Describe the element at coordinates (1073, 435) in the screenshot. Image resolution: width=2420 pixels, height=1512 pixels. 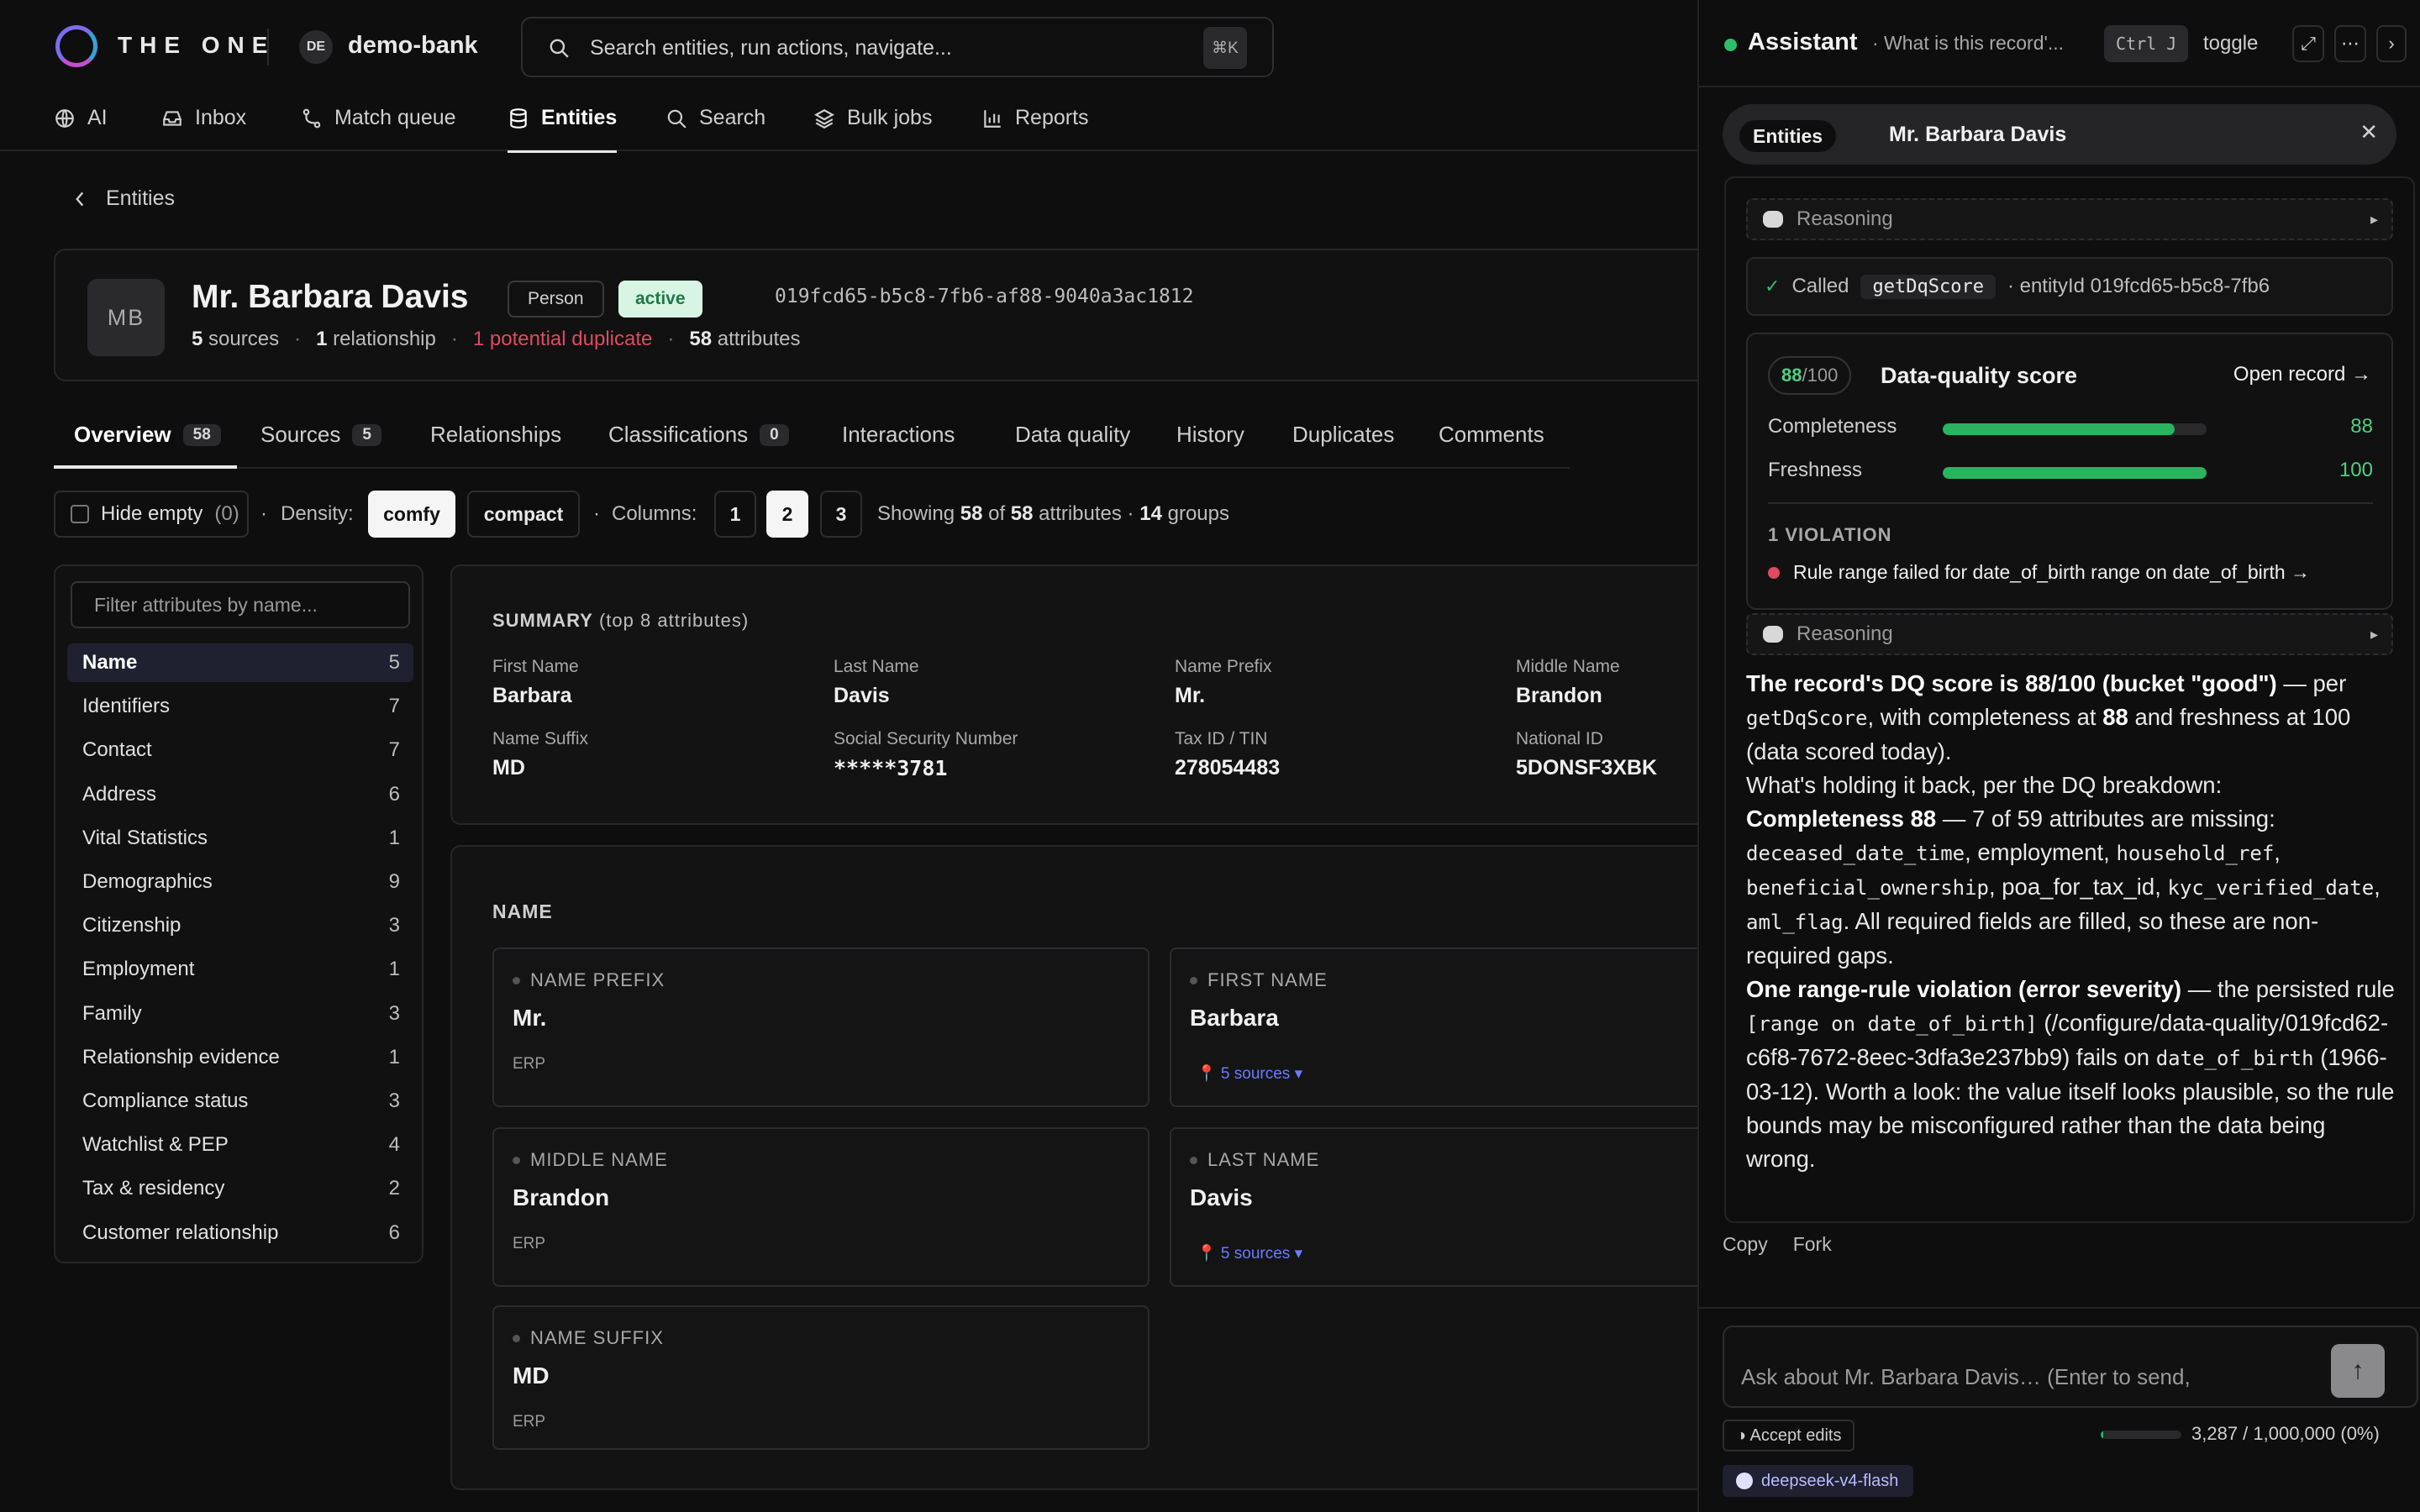
I see `tab-data-quality: Data quality` at that location.